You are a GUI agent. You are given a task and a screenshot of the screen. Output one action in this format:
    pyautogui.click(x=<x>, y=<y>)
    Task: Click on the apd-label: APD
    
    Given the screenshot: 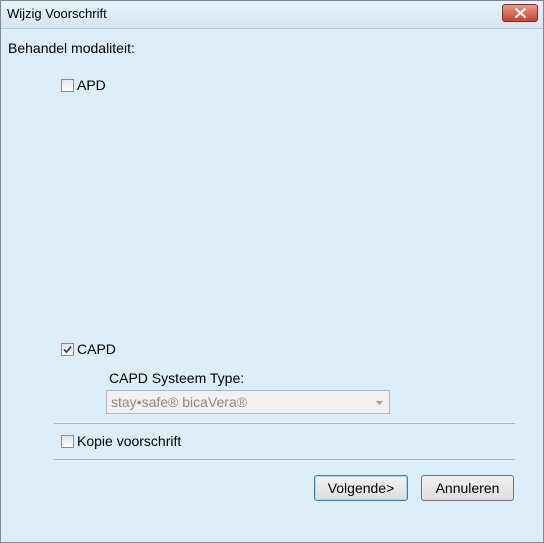 What is the action you would take?
    pyautogui.click(x=91, y=85)
    